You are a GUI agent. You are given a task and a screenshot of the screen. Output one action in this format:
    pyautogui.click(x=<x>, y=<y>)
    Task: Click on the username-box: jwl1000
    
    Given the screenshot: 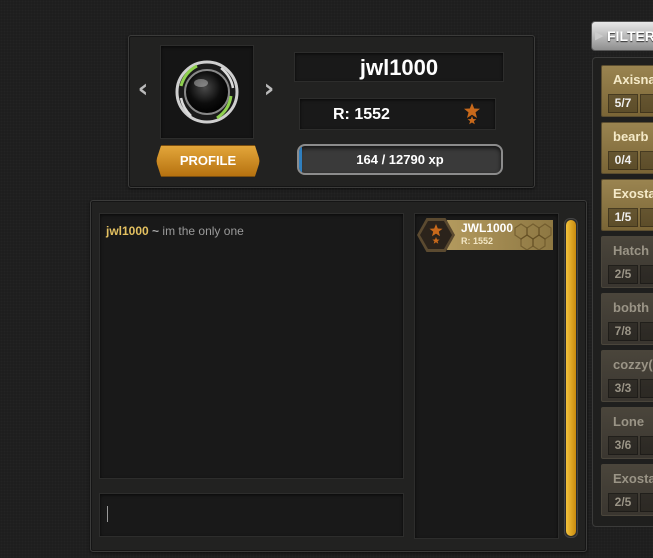 What is the action you would take?
    pyautogui.click(x=399, y=67)
    